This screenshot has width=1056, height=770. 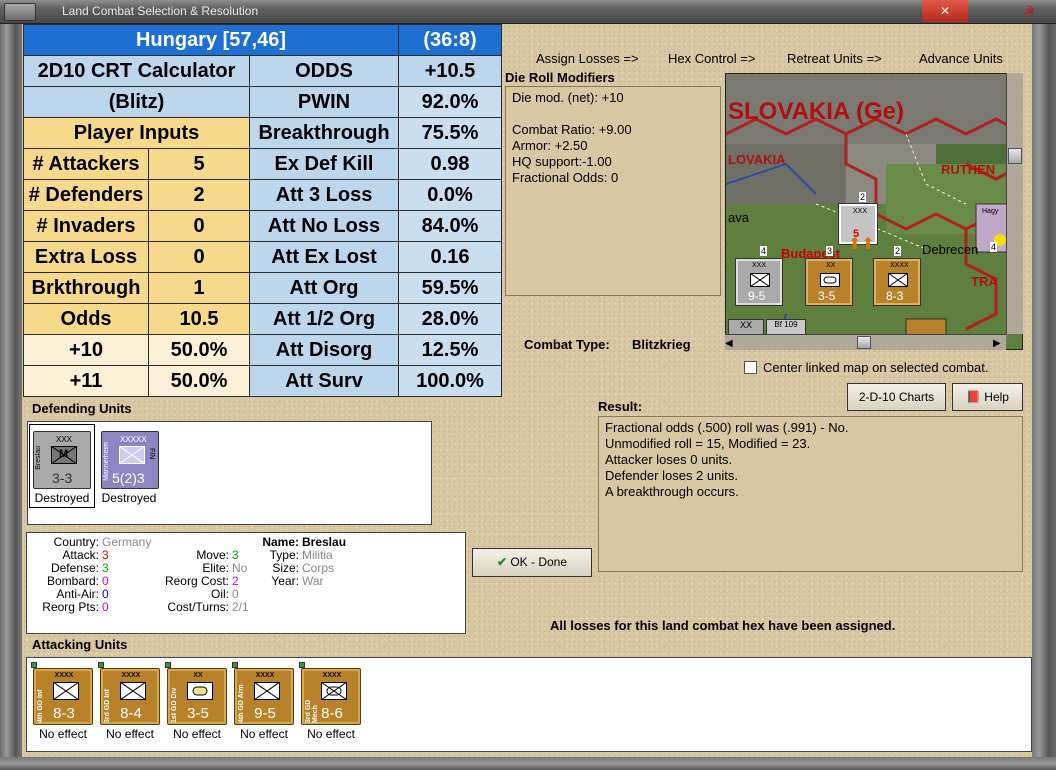 What do you see at coordinates (324, 288) in the screenshot?
I see `result-label: Att Org` at bounding box center [324, 288].